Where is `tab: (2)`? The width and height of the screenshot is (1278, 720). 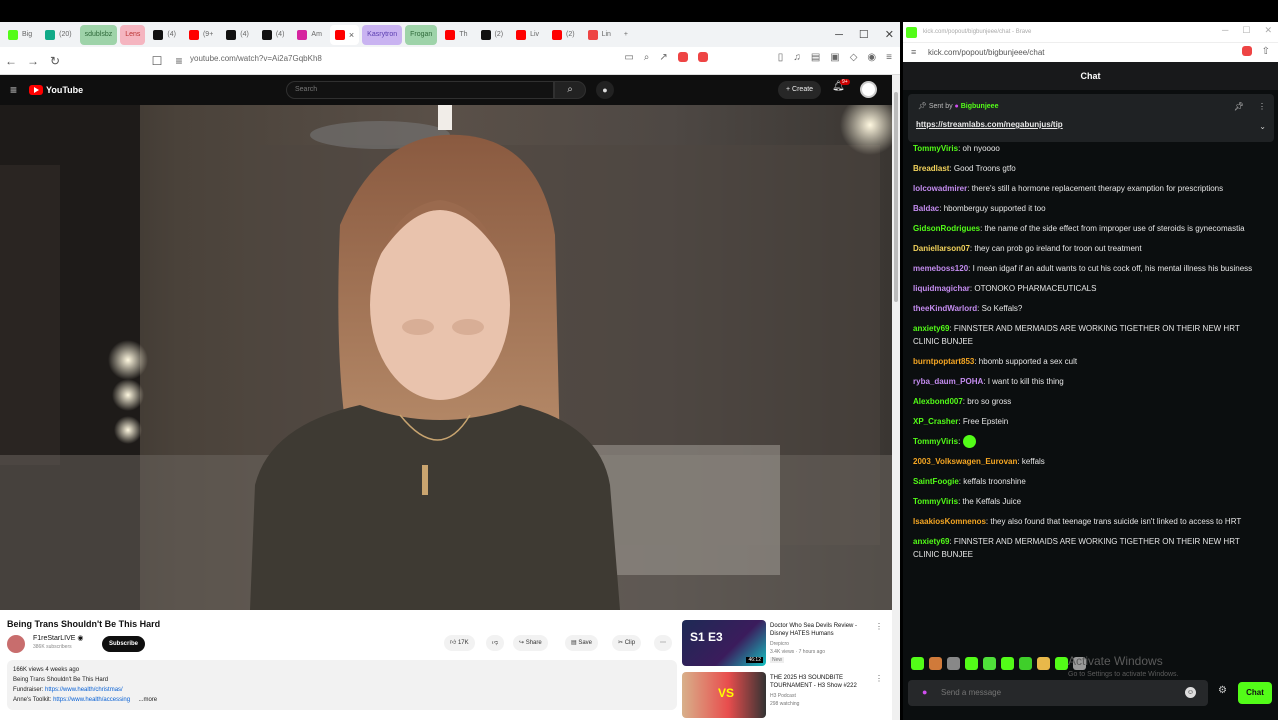
tab: (2) is located at coordinates (492, 35).